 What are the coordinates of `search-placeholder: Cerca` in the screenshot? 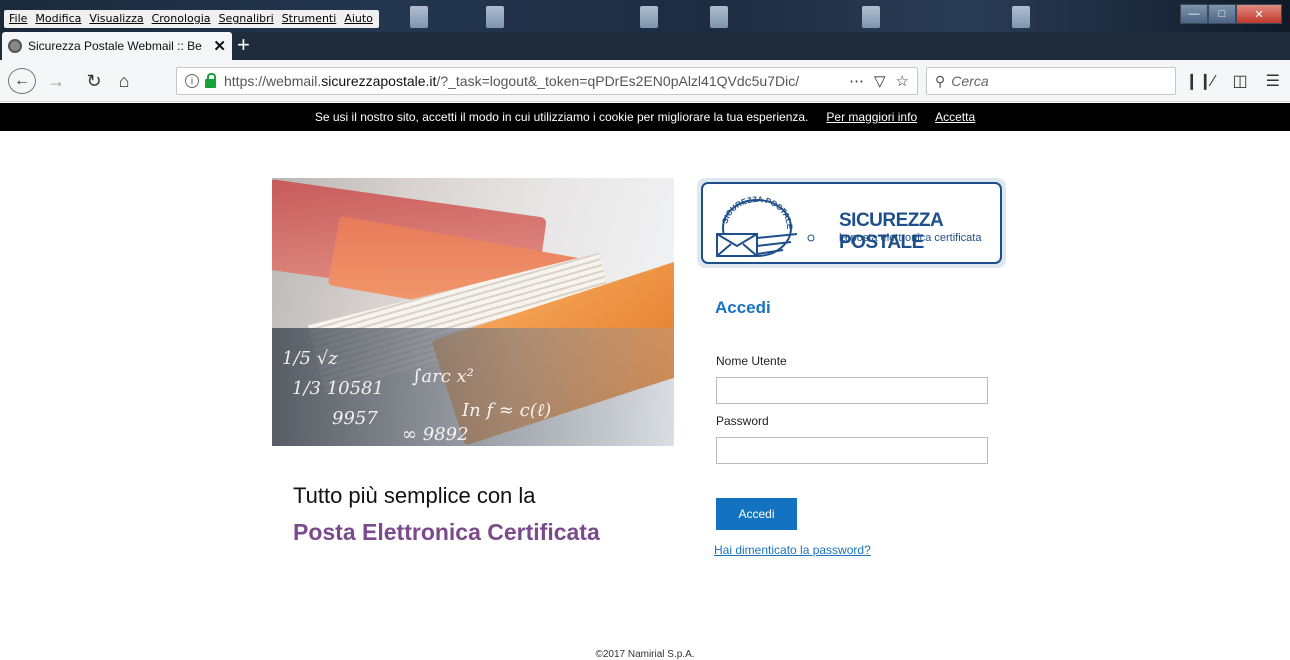 It's located at (970, 81).